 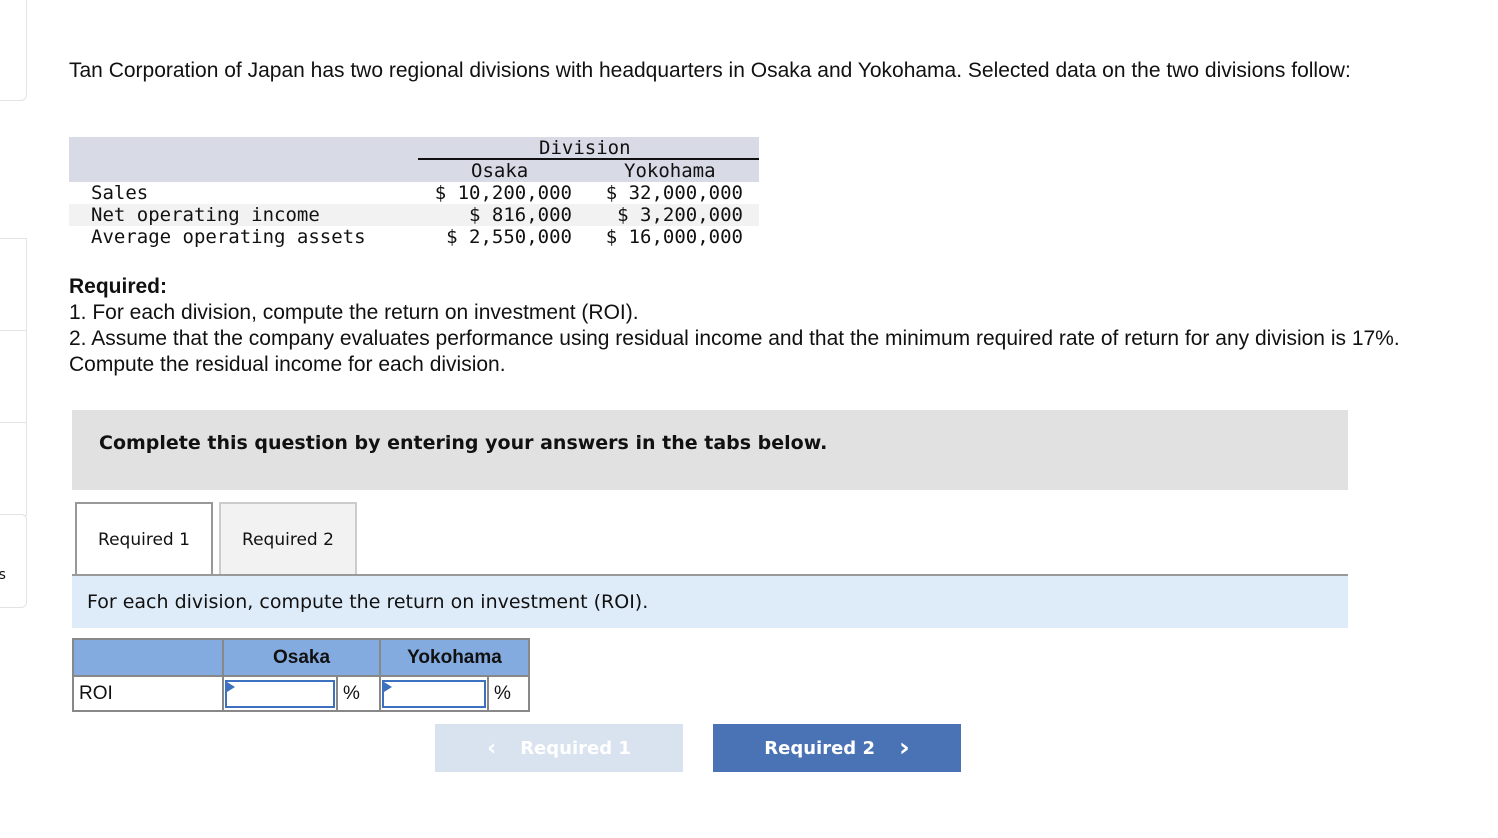 What do you see at coordinates (118, 286) in the screenshot?
I see `required-heading: Required:` at bounding box center [118, 286].